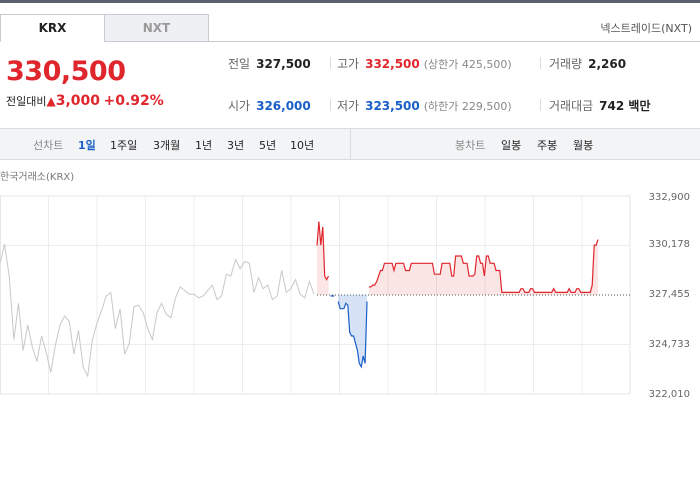 This screenshot has height=490, width=700. I want to click on y-tick-label: 332,900, so click(669, 197).